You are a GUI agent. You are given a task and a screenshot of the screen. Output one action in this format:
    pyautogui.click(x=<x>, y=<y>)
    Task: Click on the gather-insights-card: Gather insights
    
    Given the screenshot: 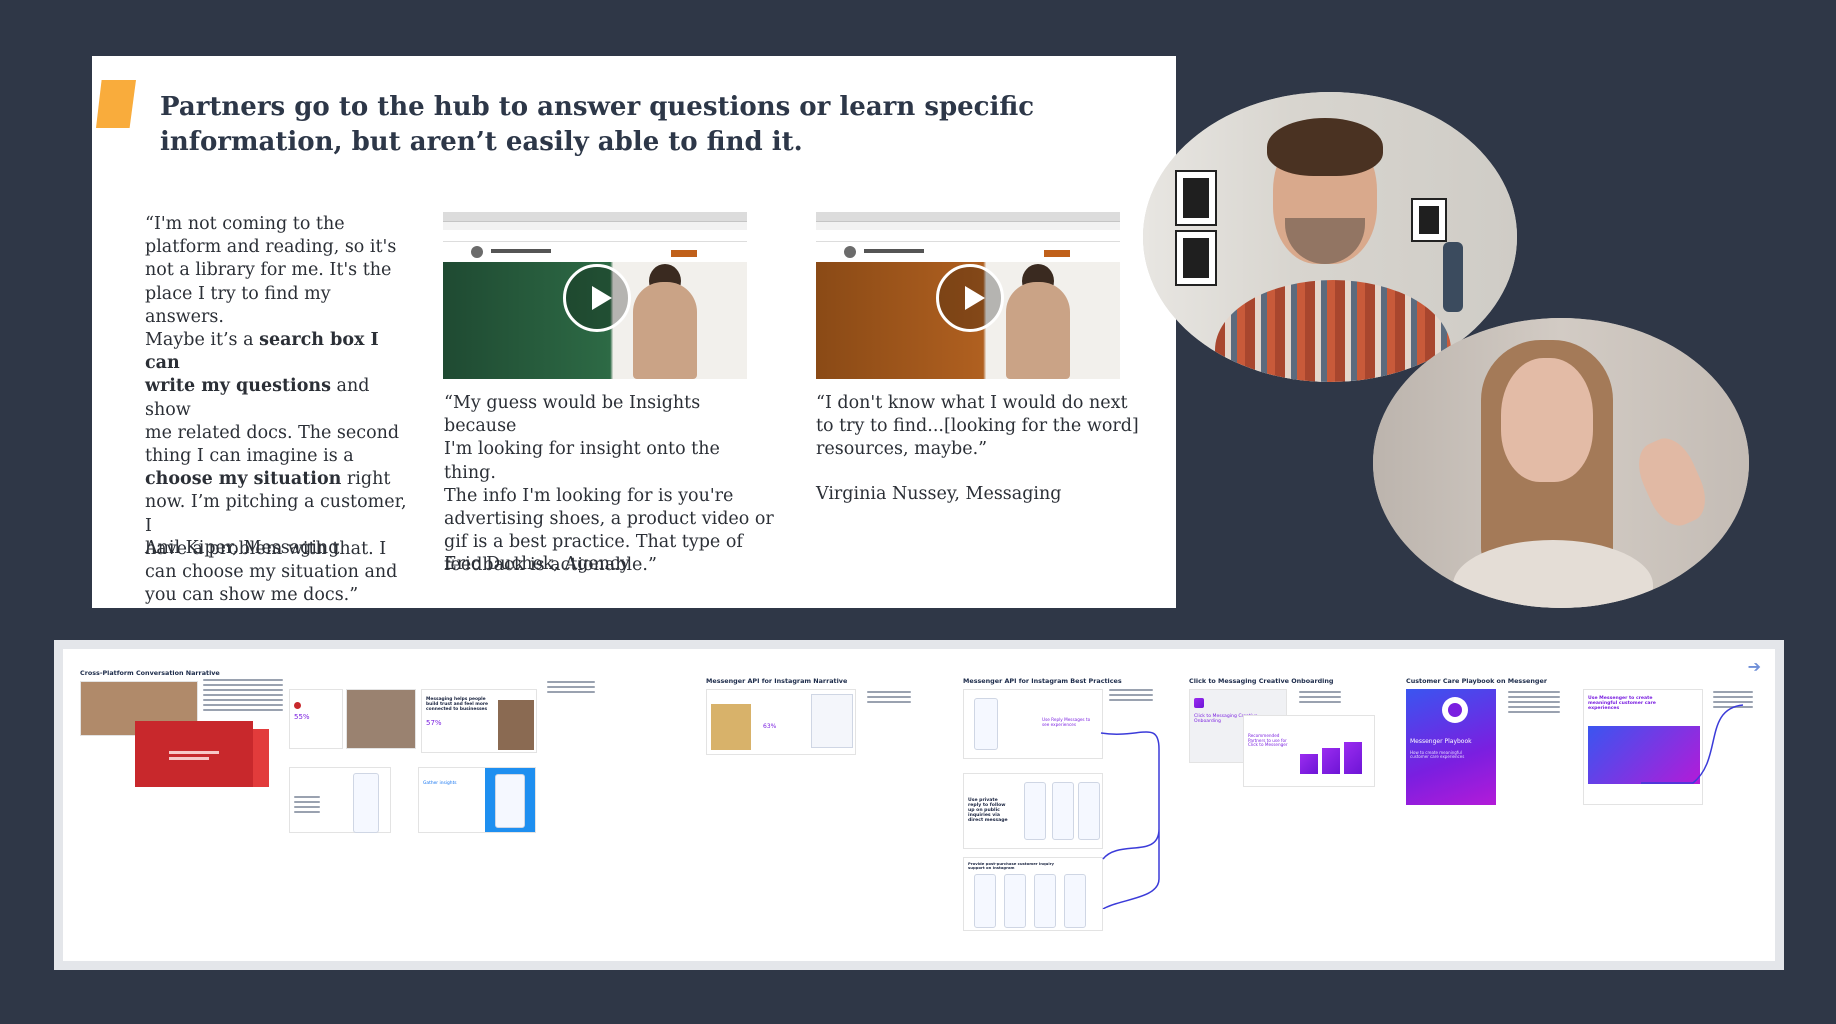 What is the action you would take?
    pyautogui.click(x=477, y=800)
    